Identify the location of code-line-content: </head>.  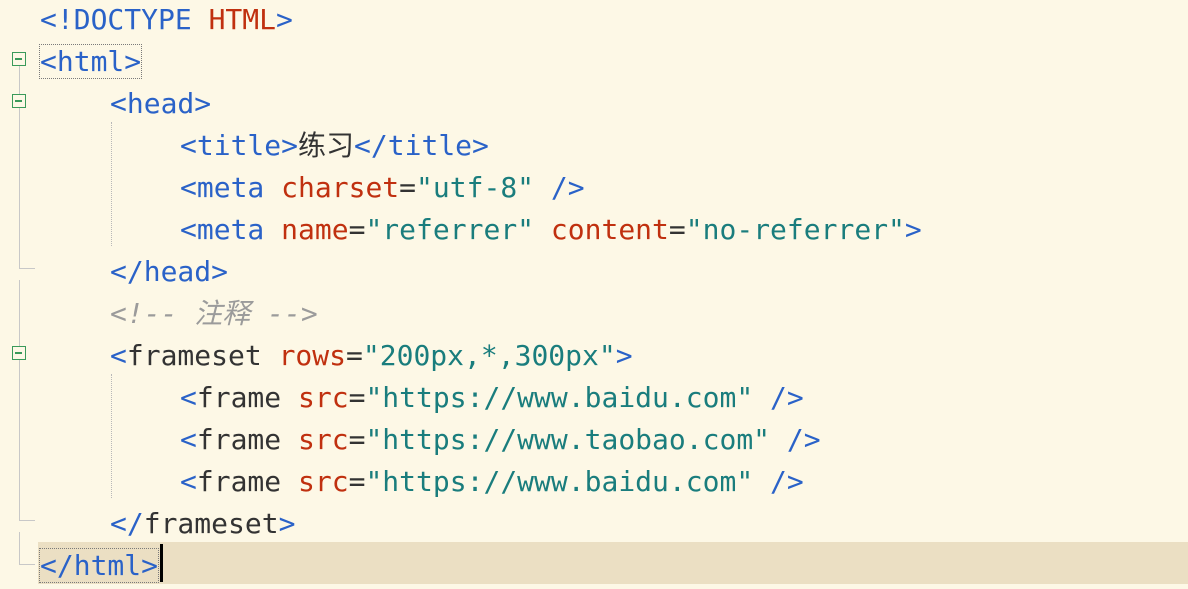
(169, 272).